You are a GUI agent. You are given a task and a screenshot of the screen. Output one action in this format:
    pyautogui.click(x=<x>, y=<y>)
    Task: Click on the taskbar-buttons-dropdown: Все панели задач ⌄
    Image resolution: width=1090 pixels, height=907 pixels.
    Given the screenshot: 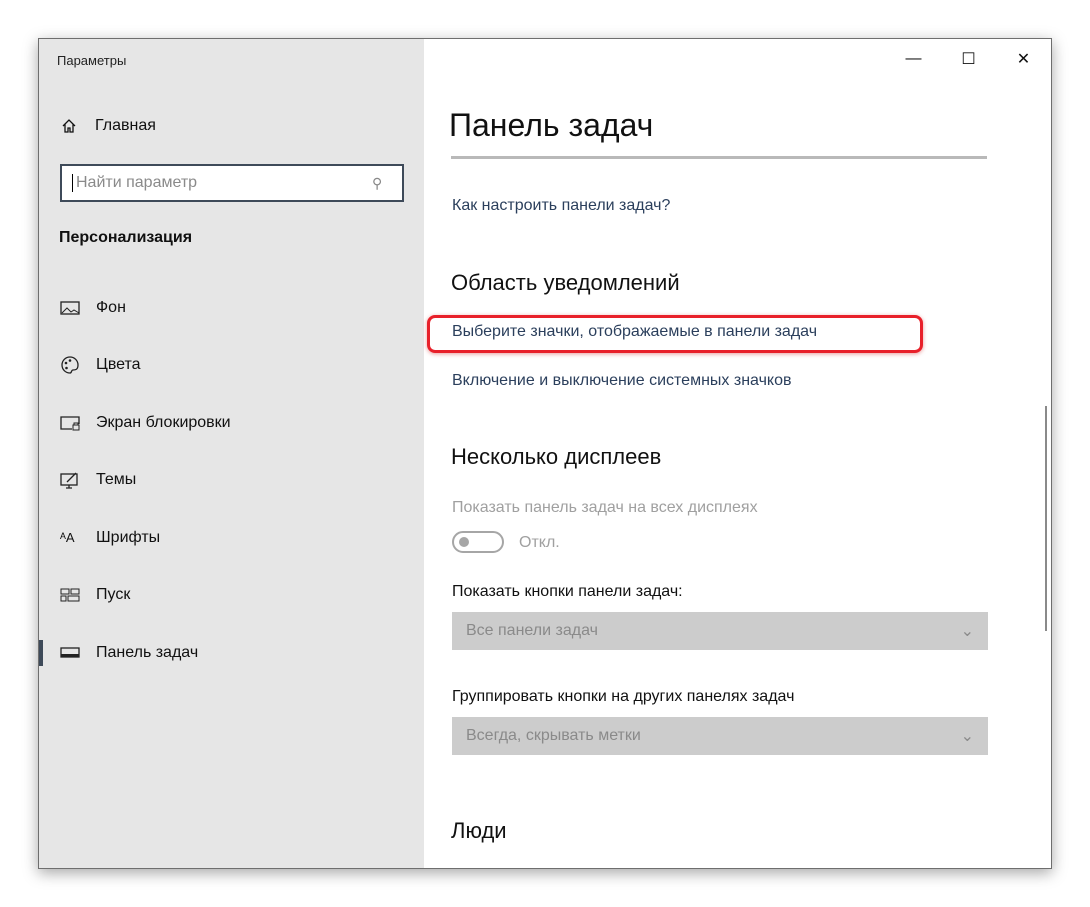 What is the action you would take?
    pyautogui.click(x=720, y=631)
    